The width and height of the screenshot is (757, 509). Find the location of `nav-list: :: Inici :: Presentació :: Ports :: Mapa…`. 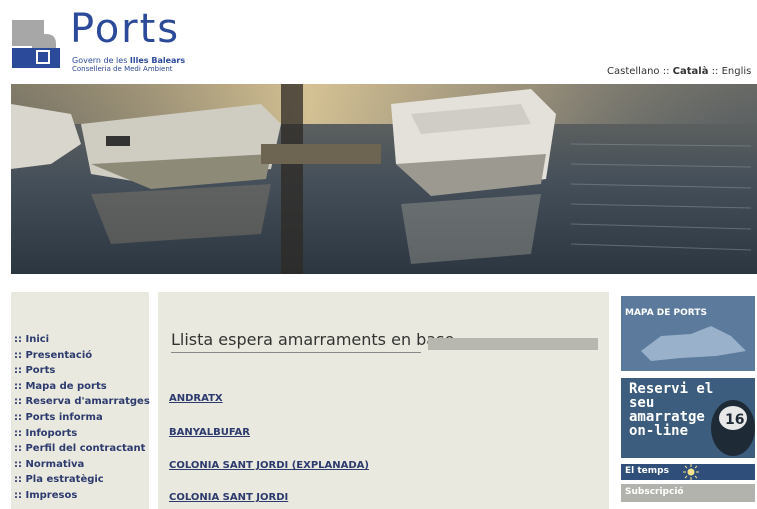

nav-list: :: Inici :: Presentació :: Ports :: Mapa… is located at coordinates (82, 418).